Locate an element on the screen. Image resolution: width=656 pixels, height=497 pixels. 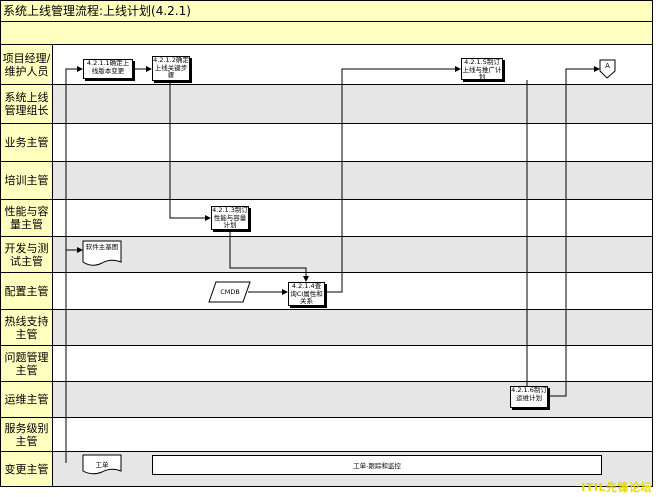
lane-performance: 性能与容量主管 is located at coordinates (326, 218).